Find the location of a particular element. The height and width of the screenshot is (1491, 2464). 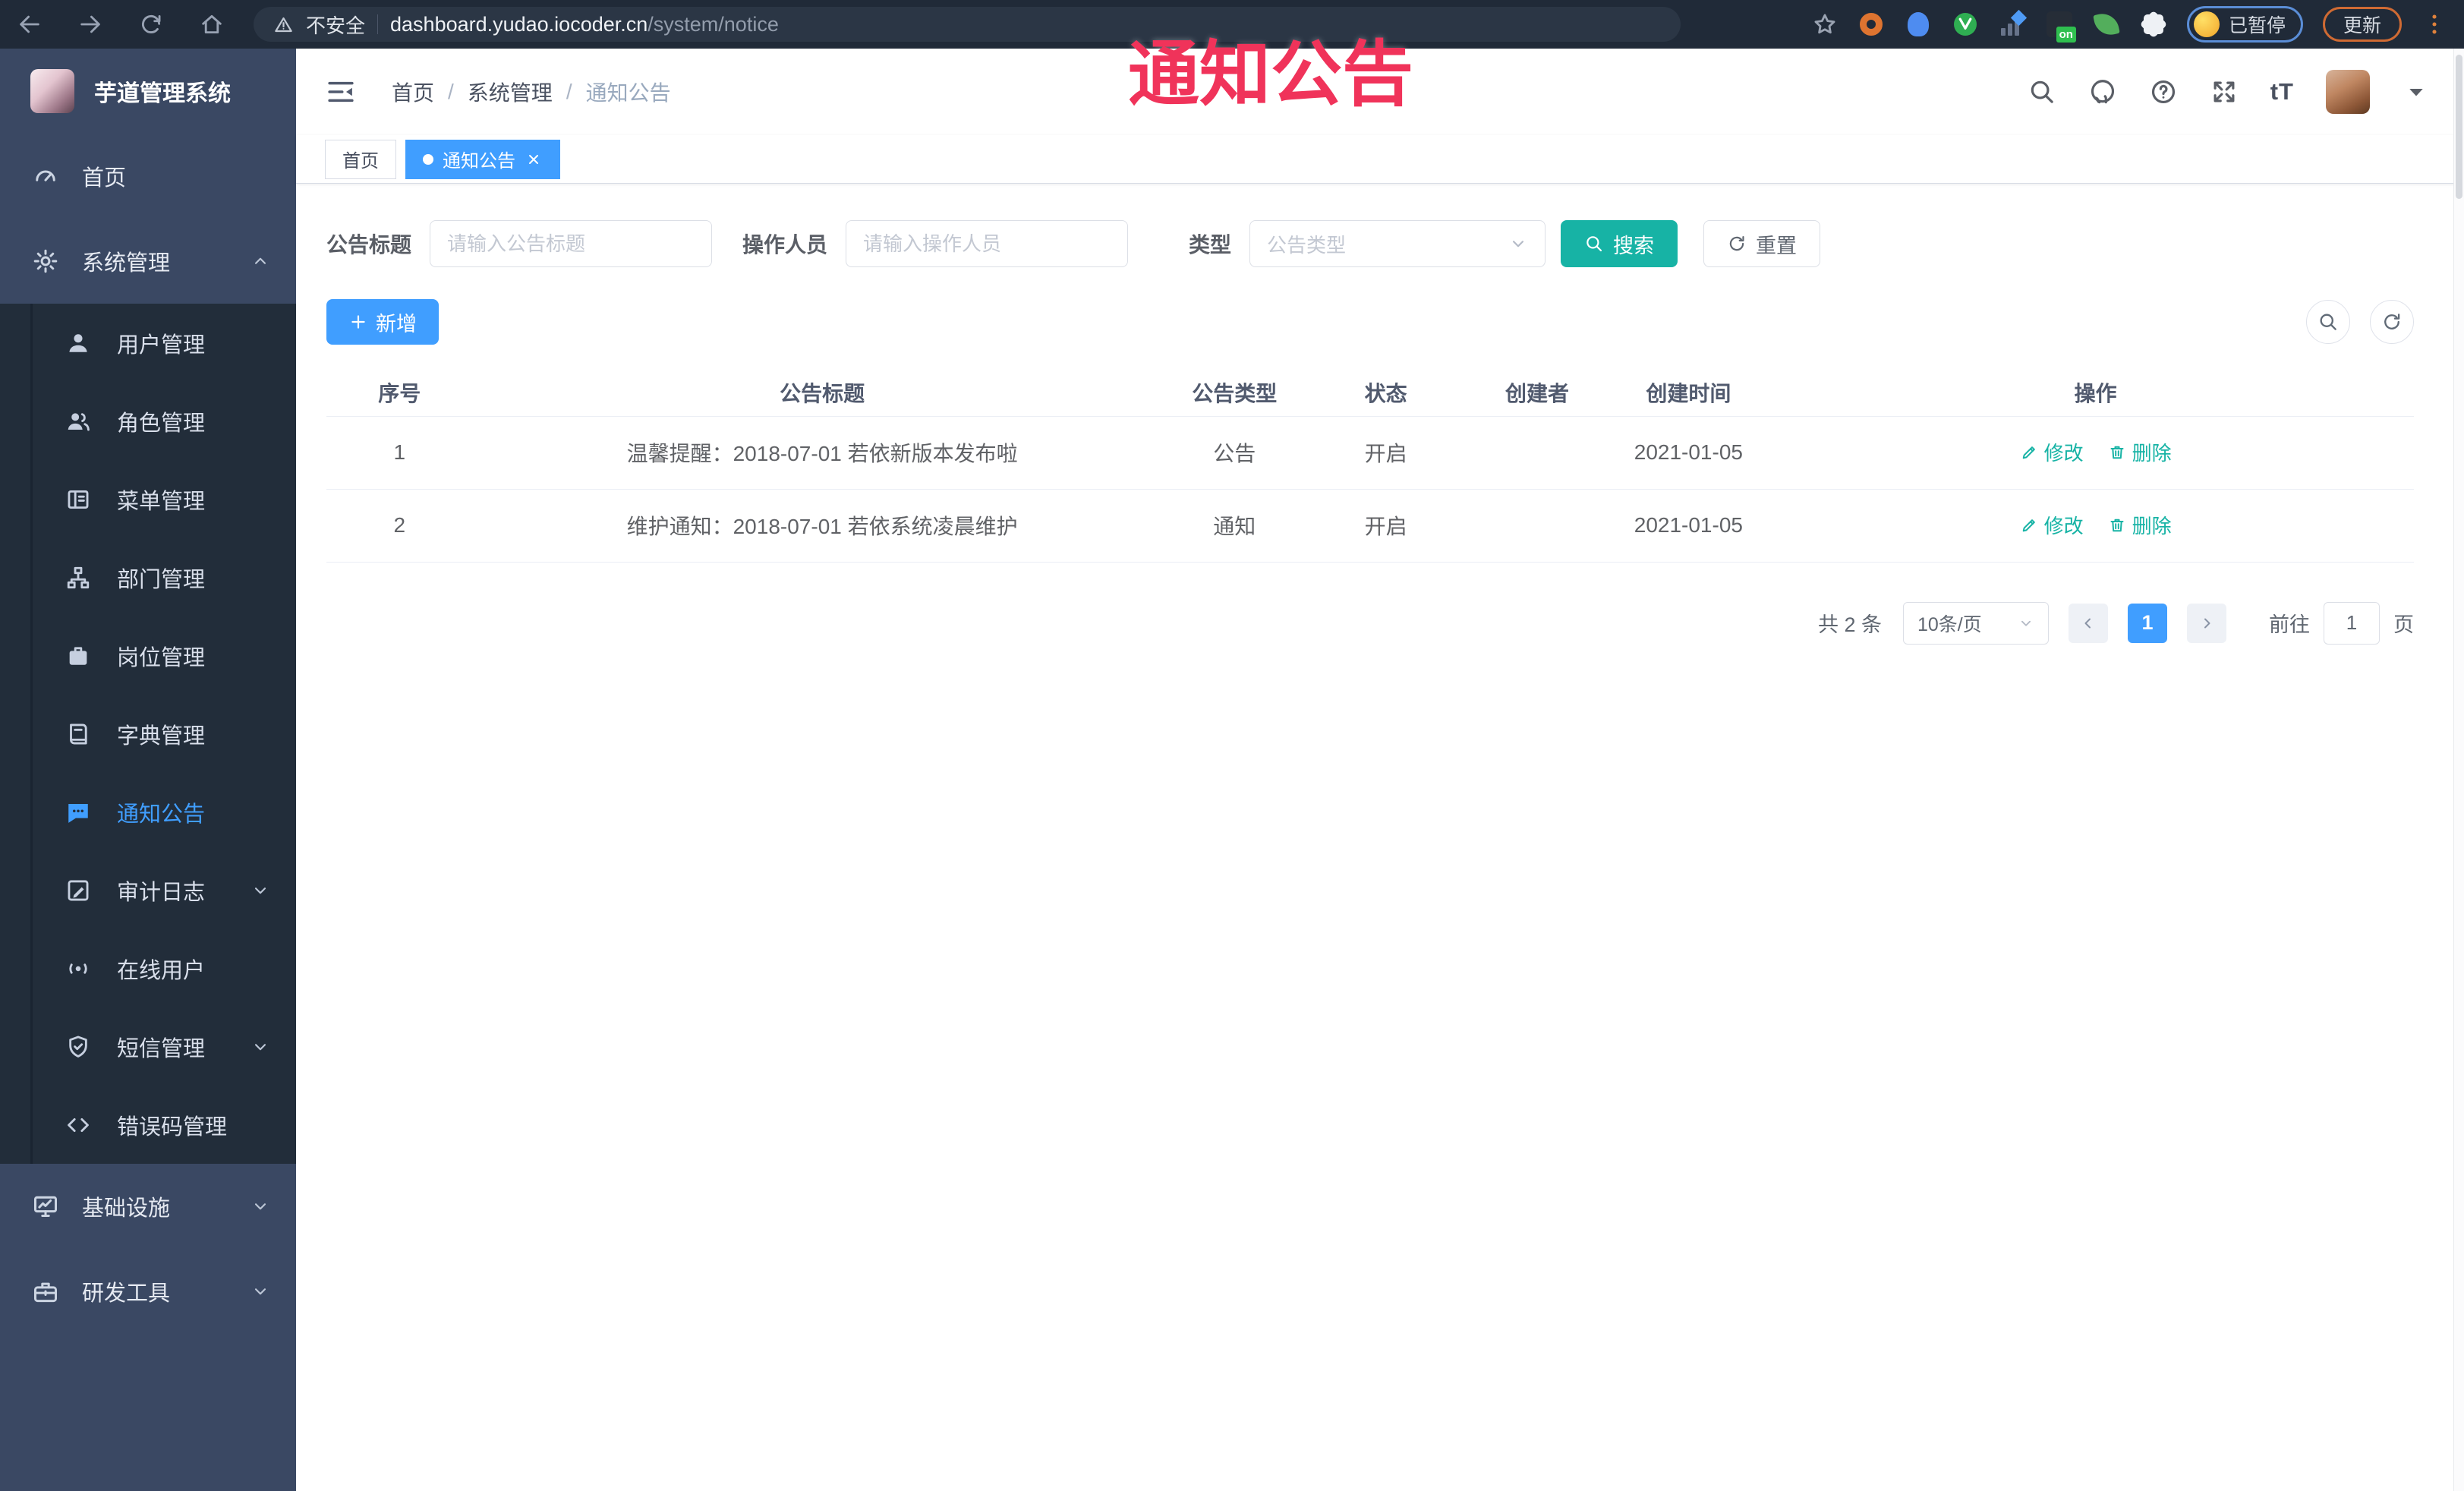

browser-menu-icon is located at coordinates (2434, 24).